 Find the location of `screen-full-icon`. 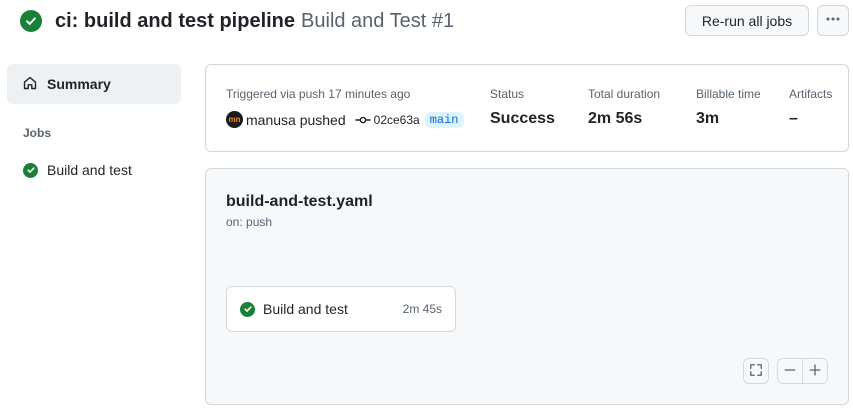

screen-full-icon is located at coordinates (756, 371).